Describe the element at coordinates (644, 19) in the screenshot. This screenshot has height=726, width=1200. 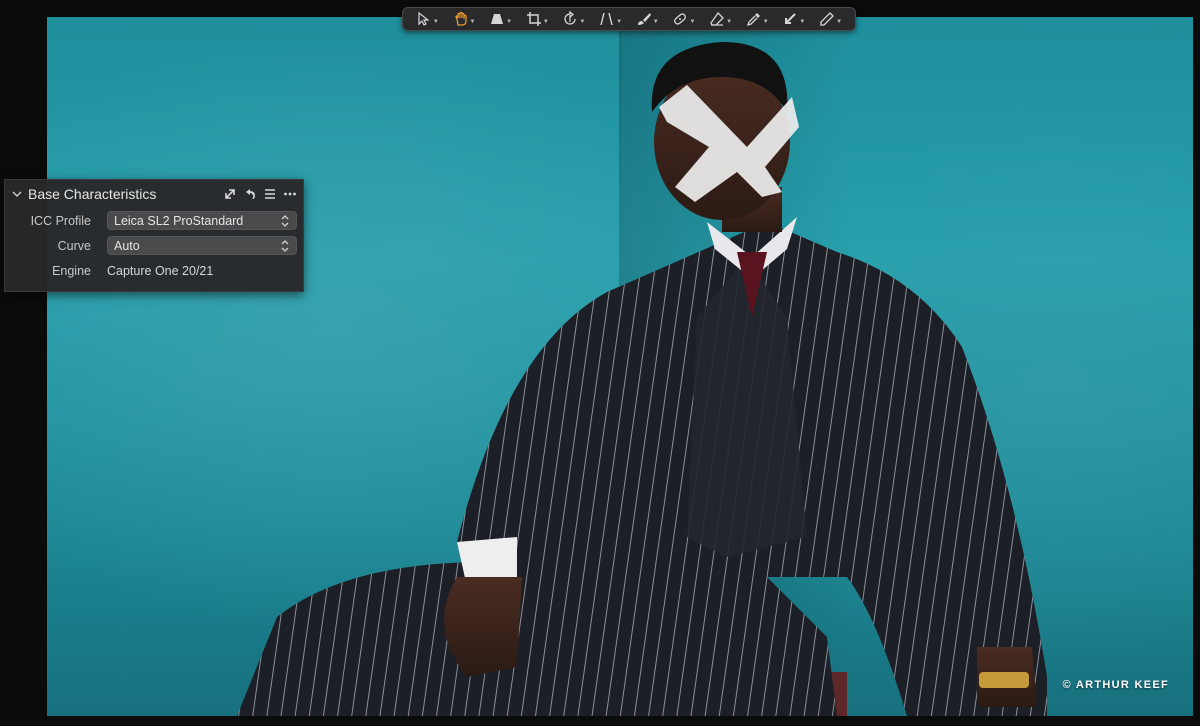
I see `brush-icon` at that location.